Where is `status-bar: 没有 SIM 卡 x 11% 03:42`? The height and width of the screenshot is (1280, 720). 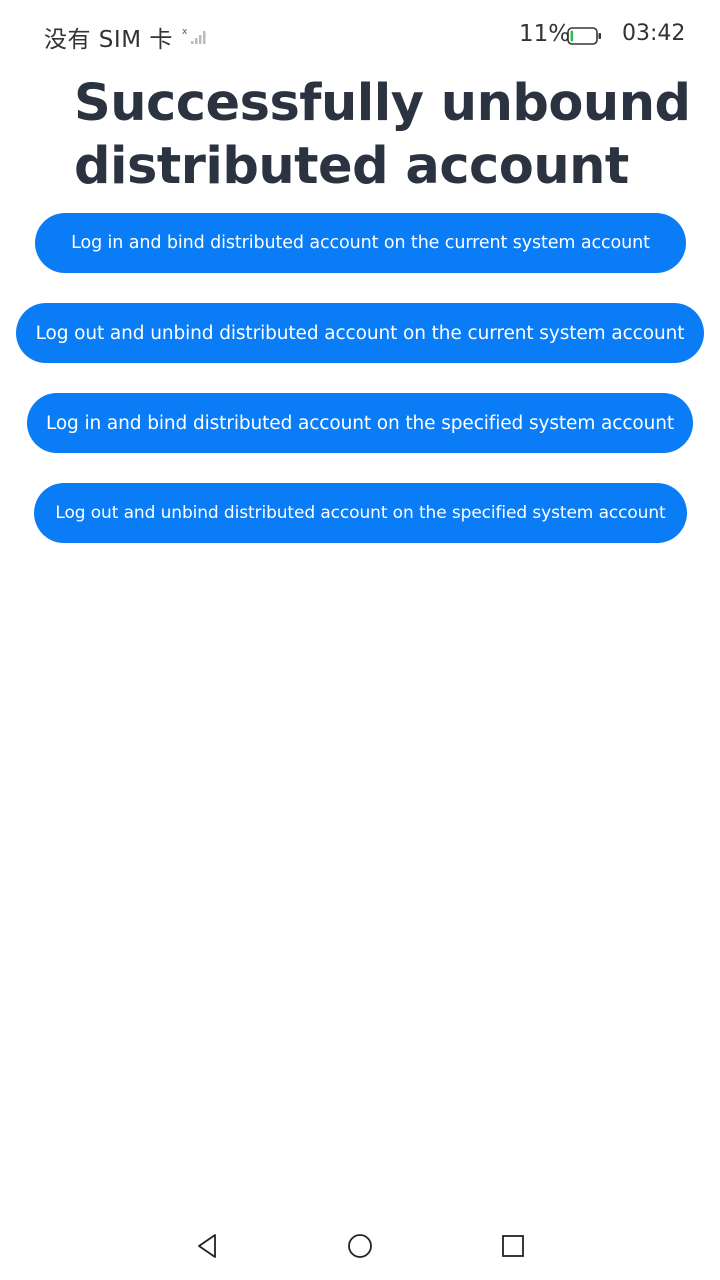 status-bar: 没有 SIM 卡 x 11% 03:42 is located at coordinates (360, 35).